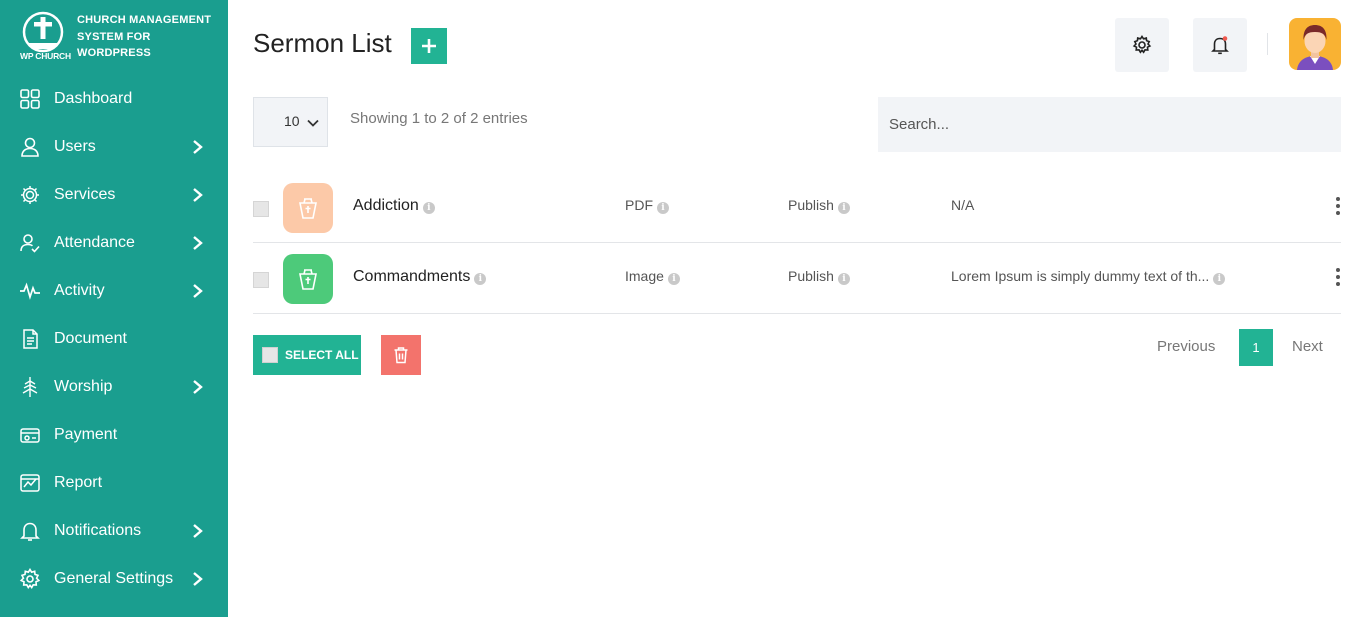 The width and height of the screenshot is (1365, 617). I want to click on report-icon, so click(30, 483).